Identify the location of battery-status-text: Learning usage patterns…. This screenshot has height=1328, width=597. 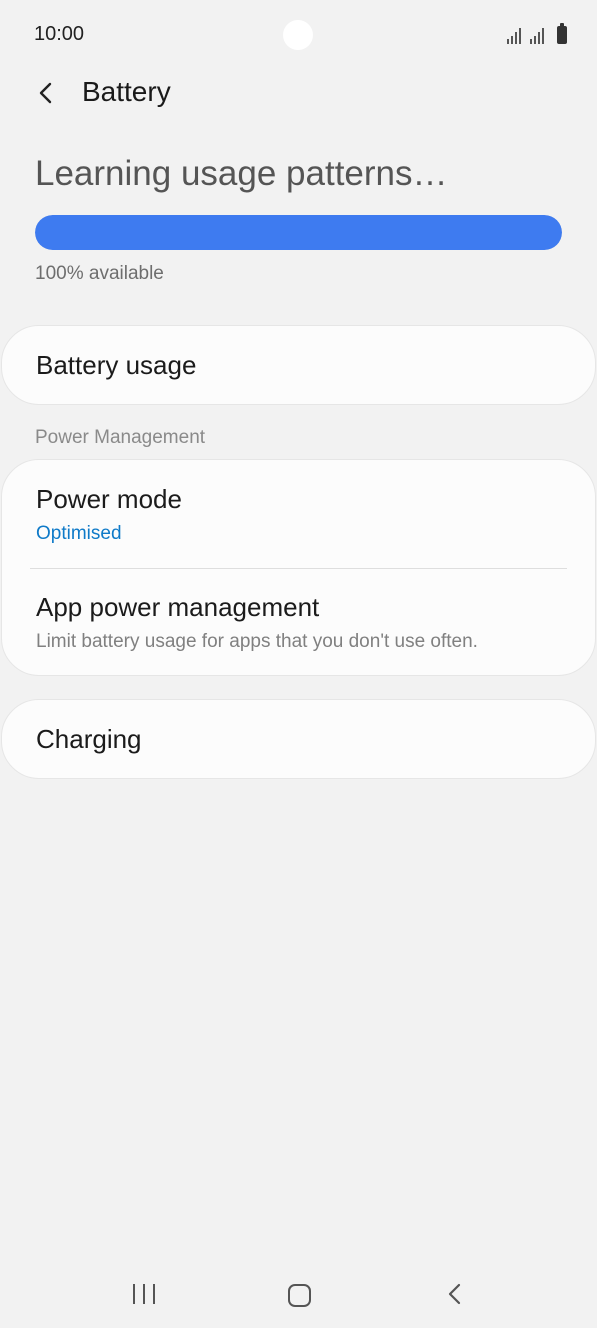
(241, 173).